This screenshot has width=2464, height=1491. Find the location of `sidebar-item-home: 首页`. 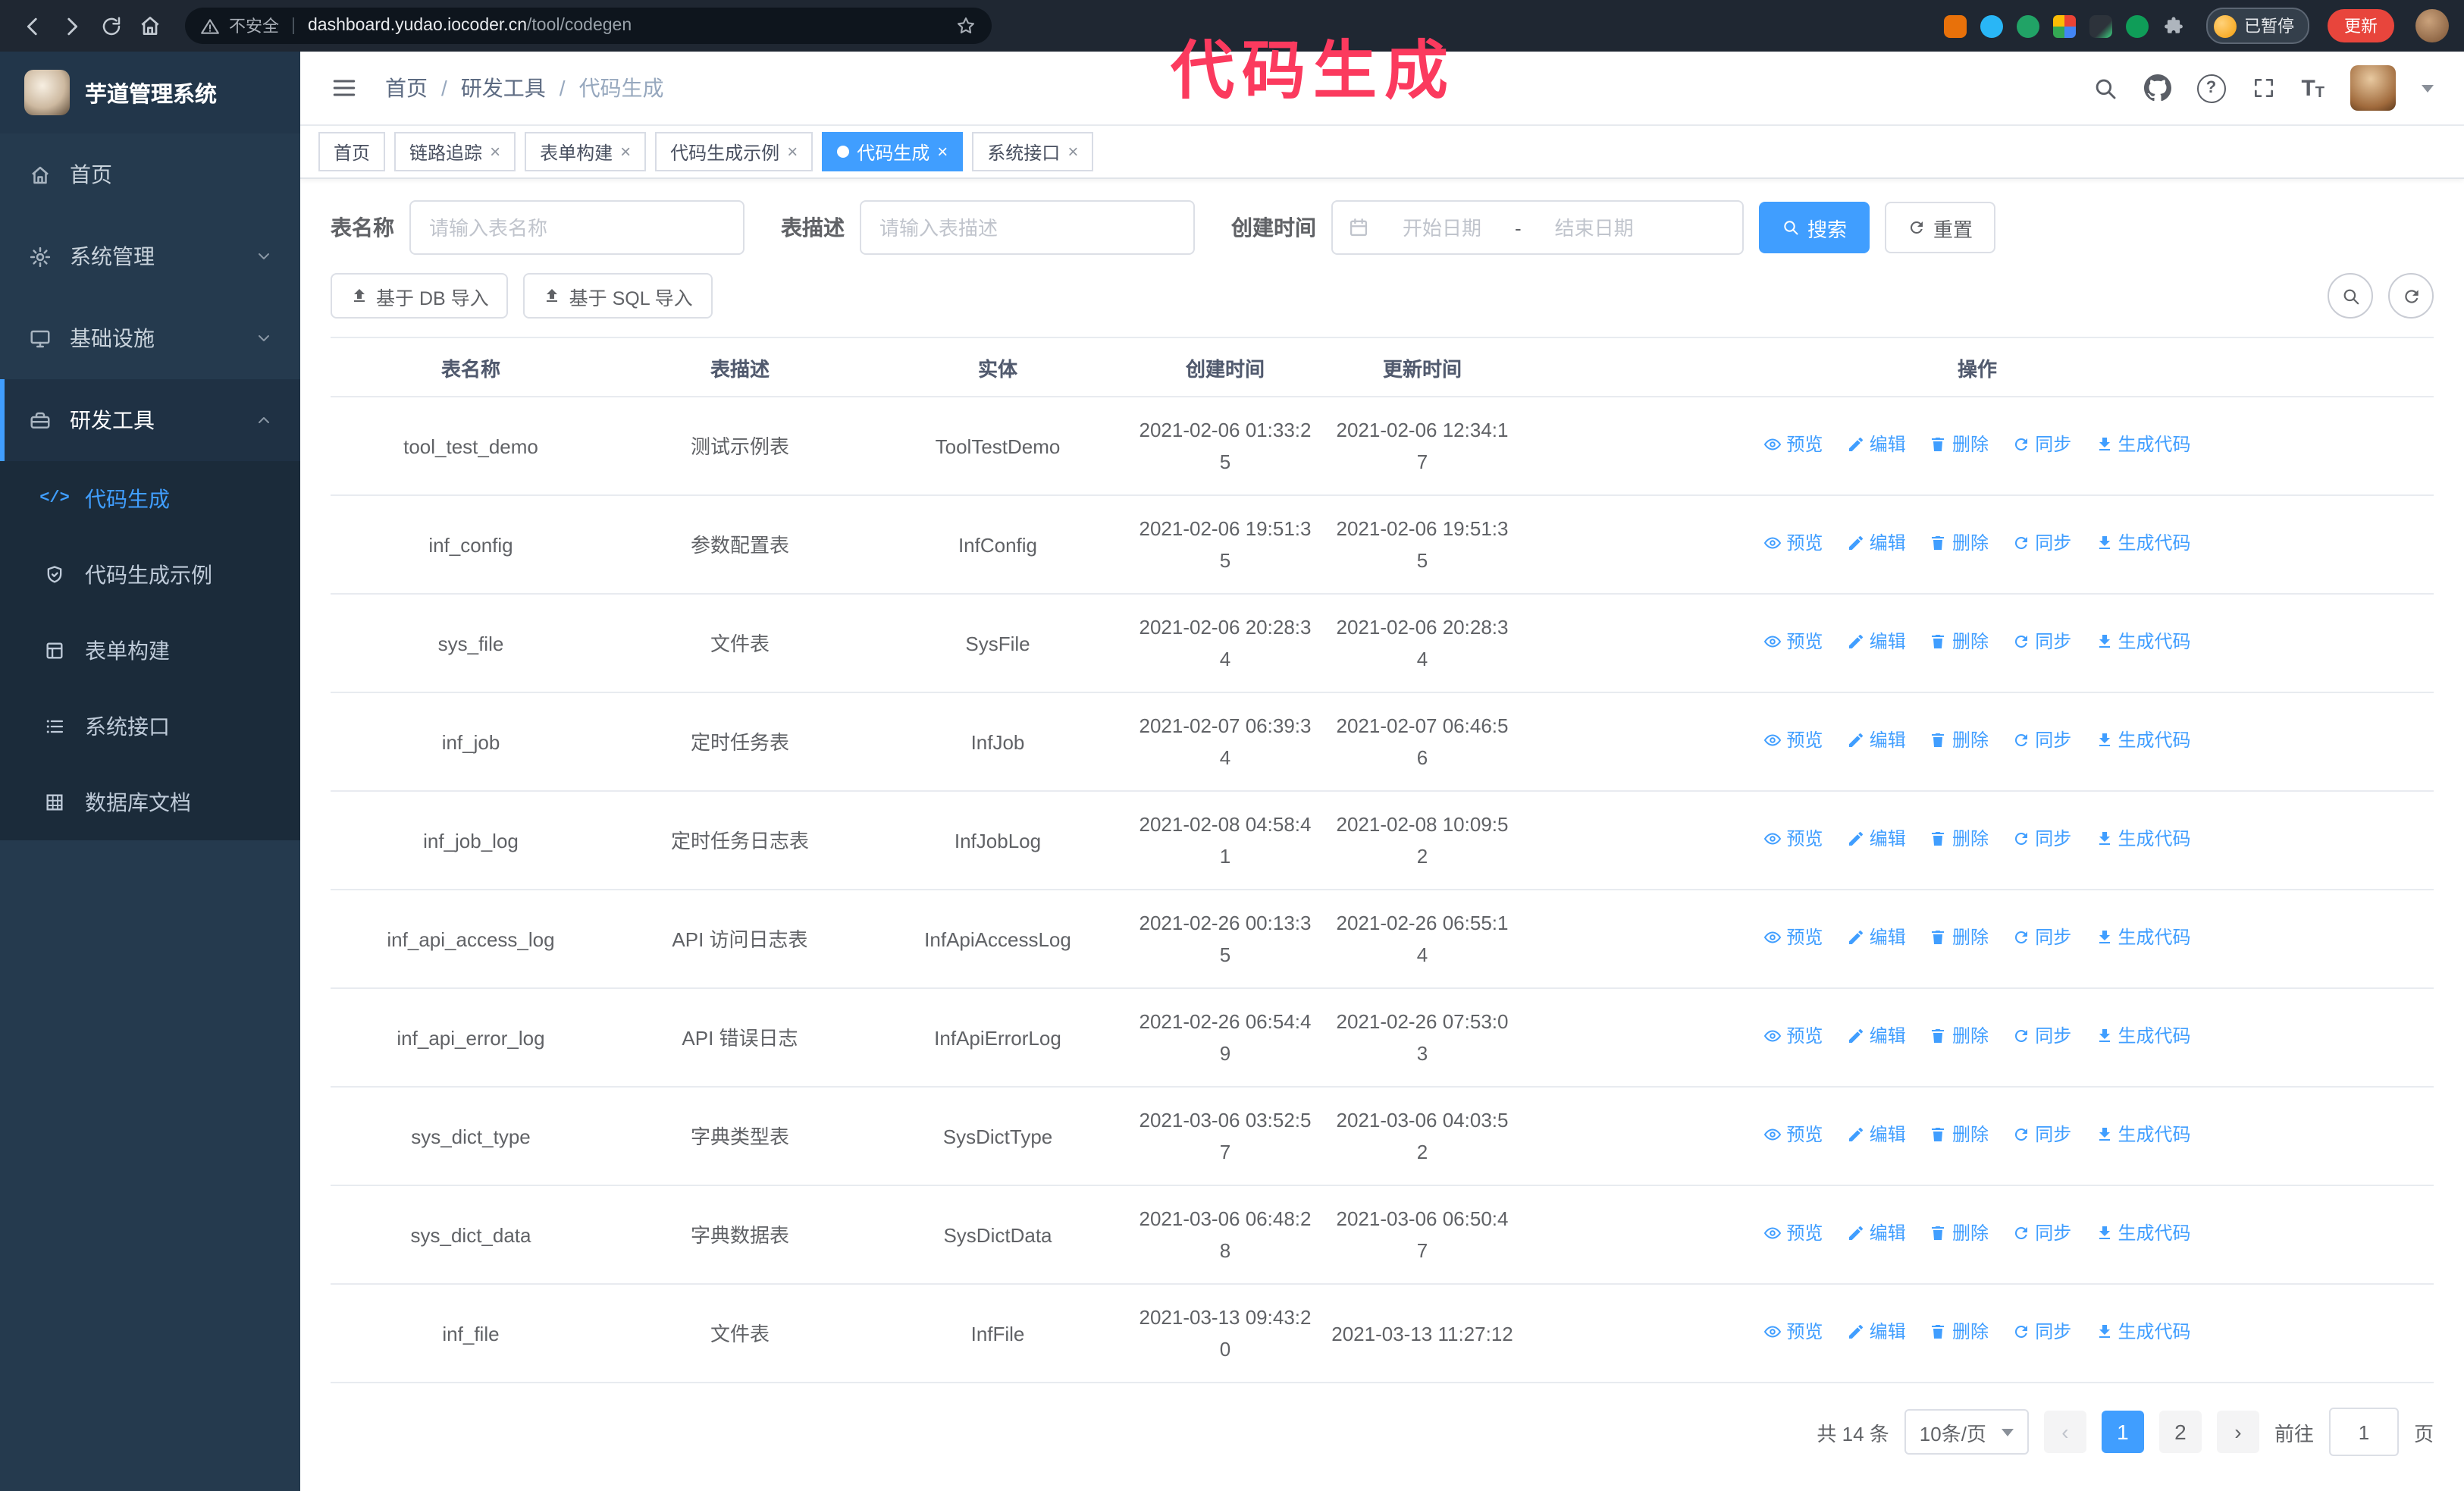

sidebar-item-home: 首页 is located at coordinates (150, 174).